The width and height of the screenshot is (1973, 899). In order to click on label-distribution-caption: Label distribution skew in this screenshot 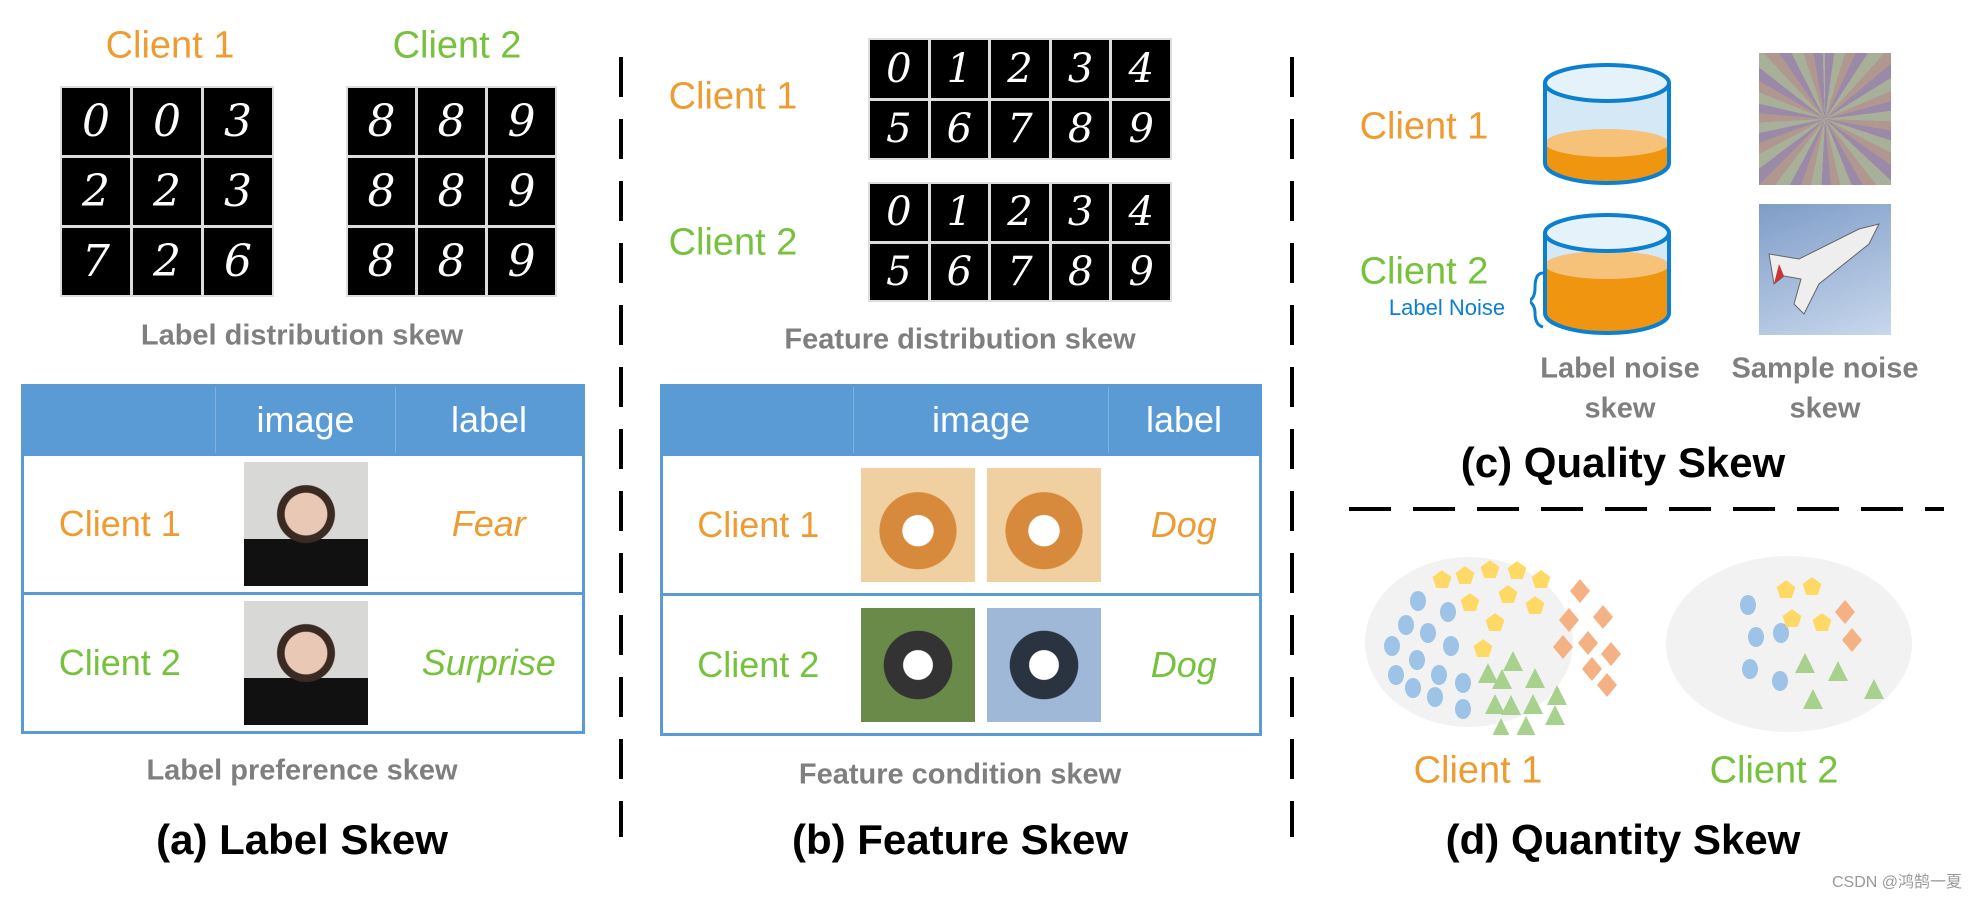, I will do `click(302, 335)`.